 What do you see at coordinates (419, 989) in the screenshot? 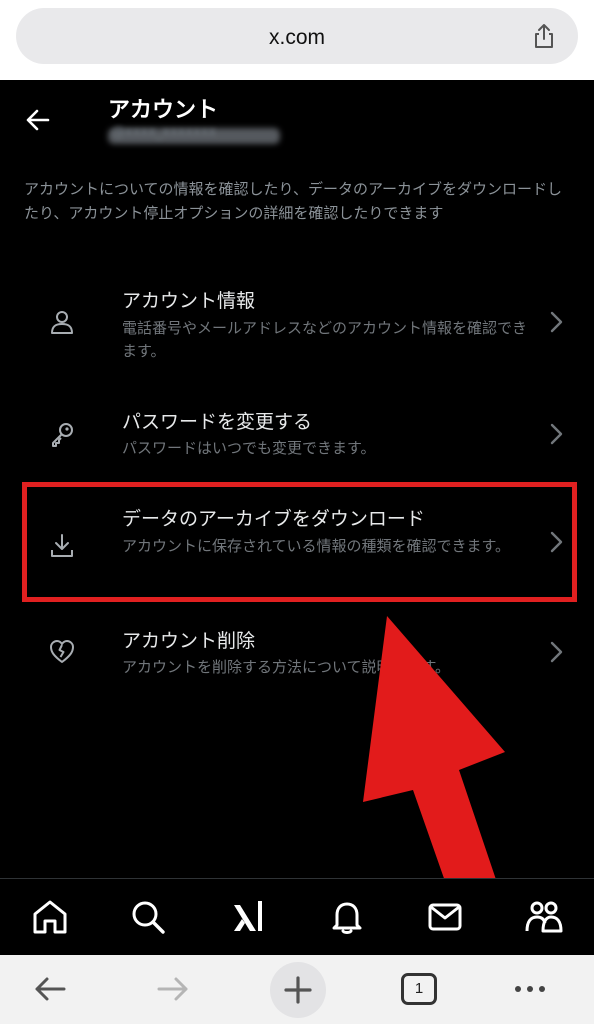
I see `tab-count-button: 1` at bounding box center [419, 989].